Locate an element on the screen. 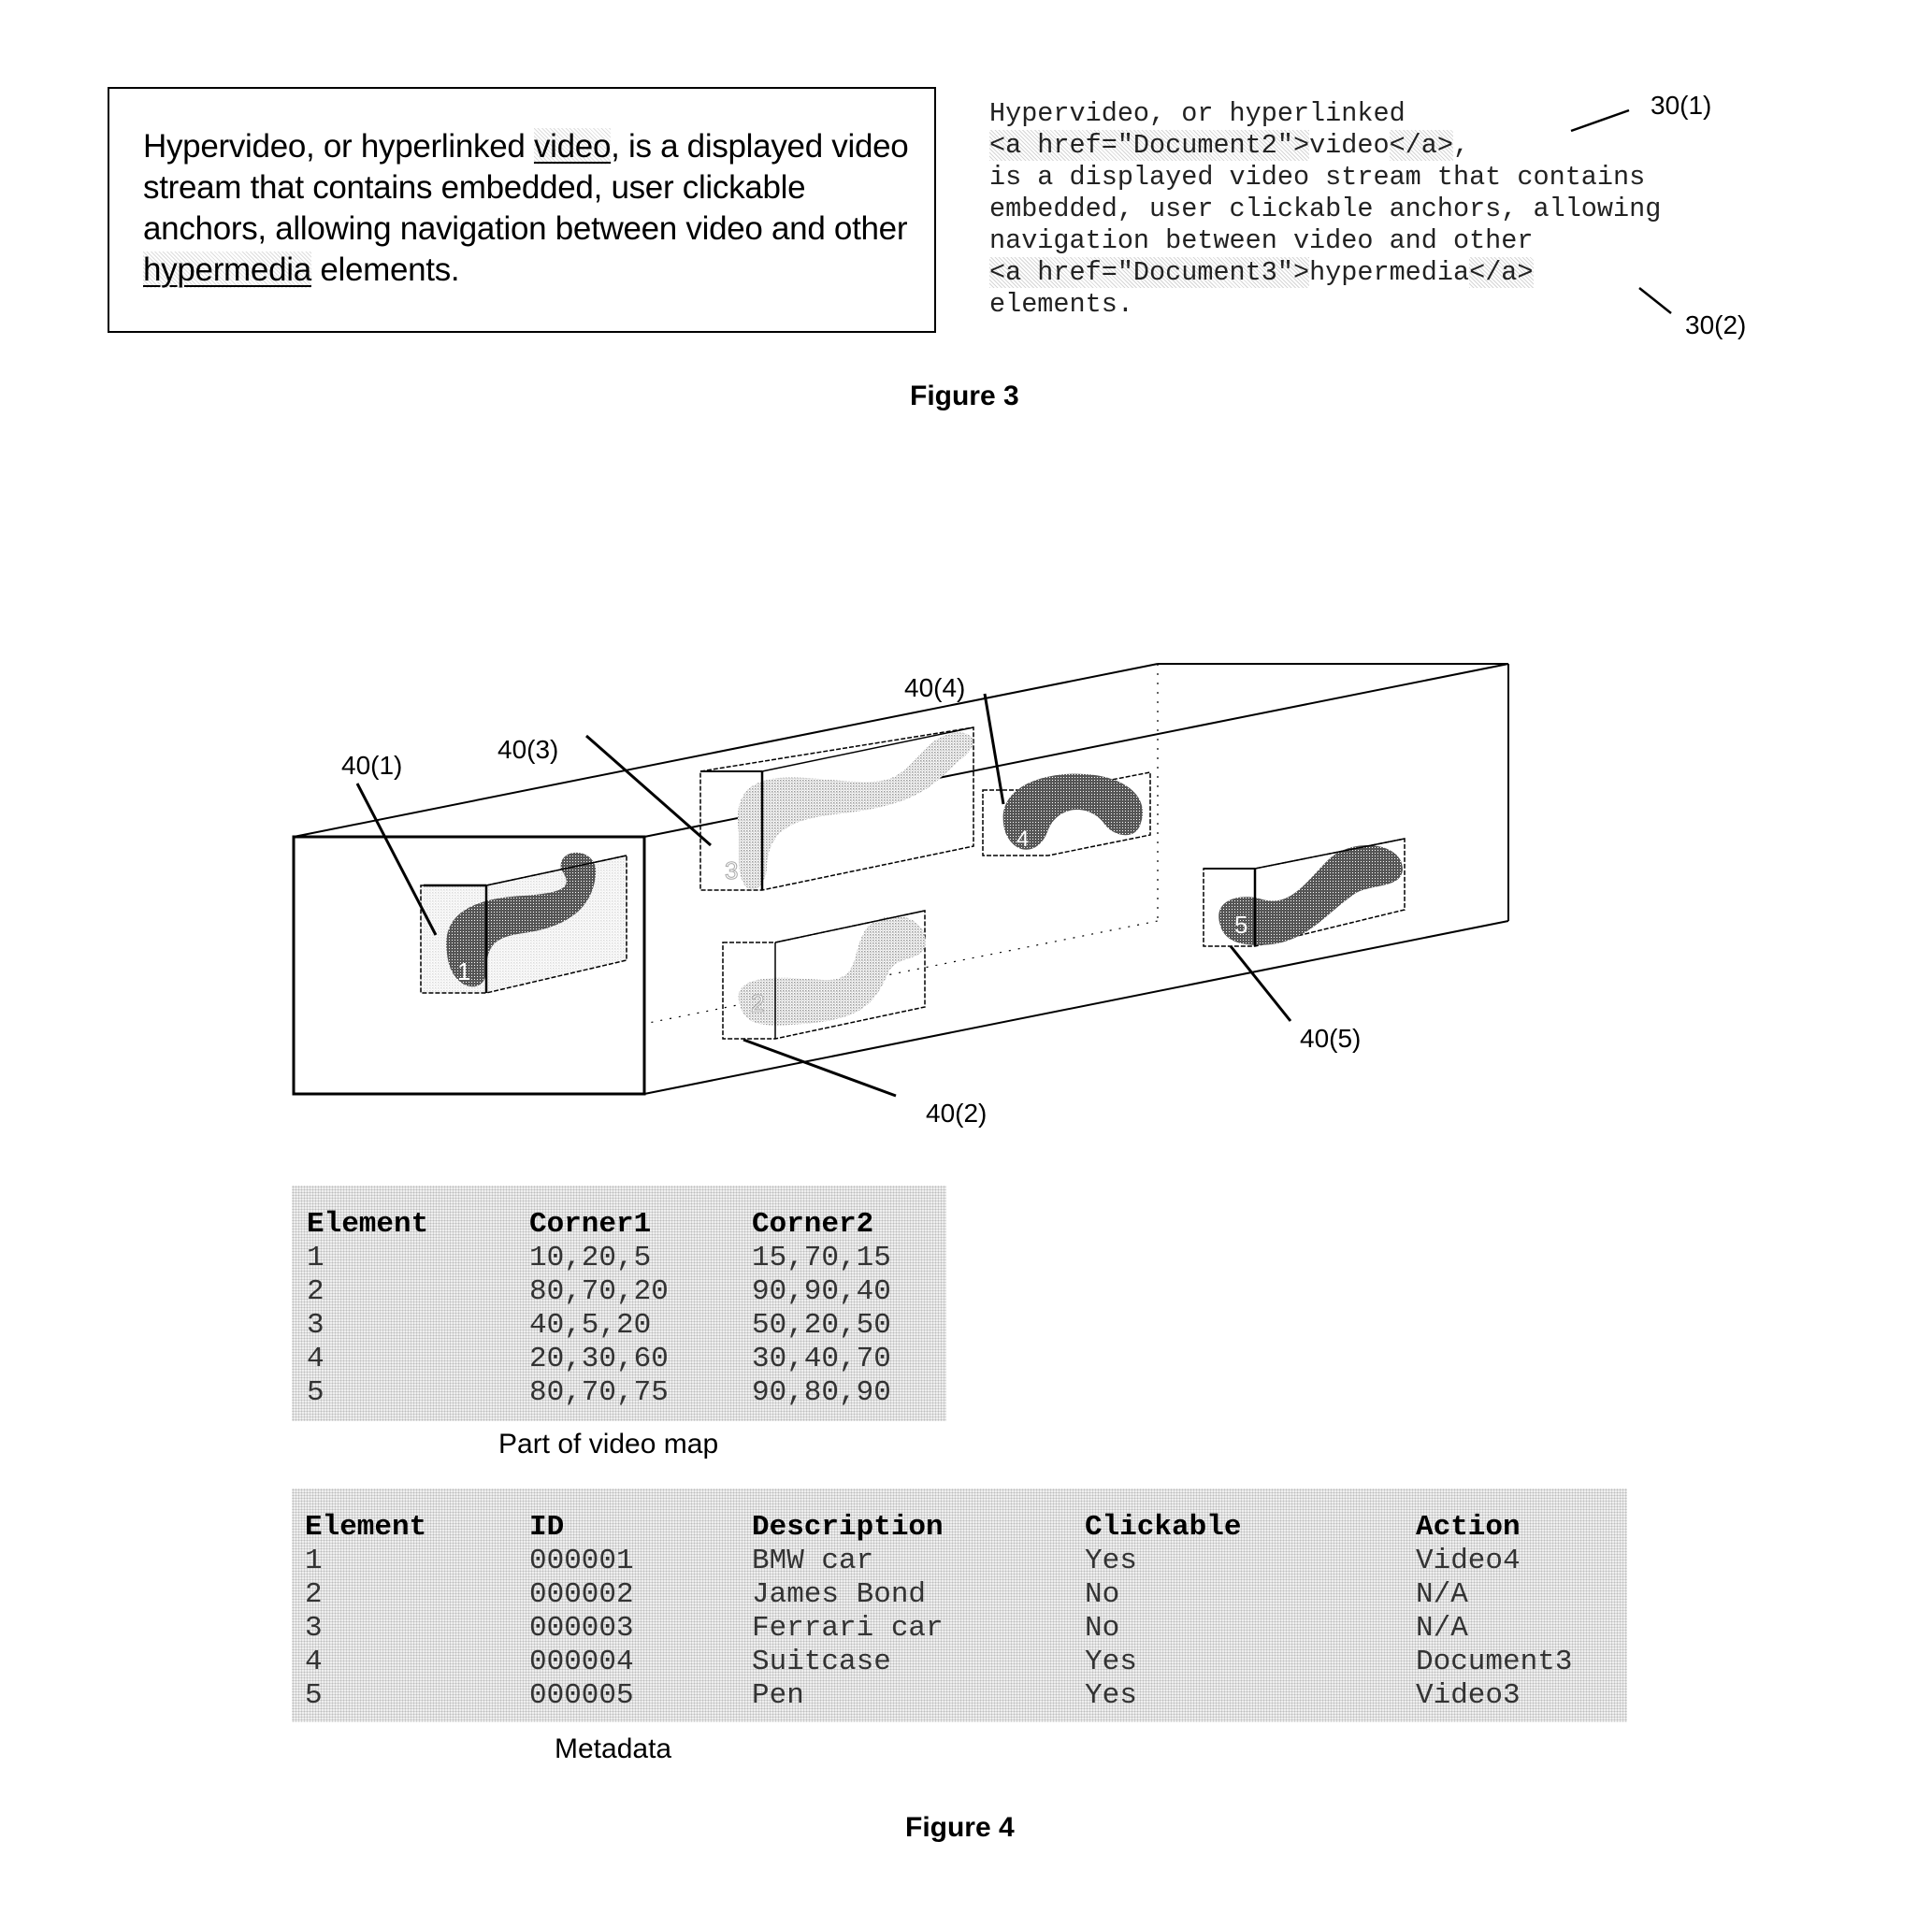 The image size is (1932, 1927). object-2-bounding-box: 2 is located at coordinates (824, 975).